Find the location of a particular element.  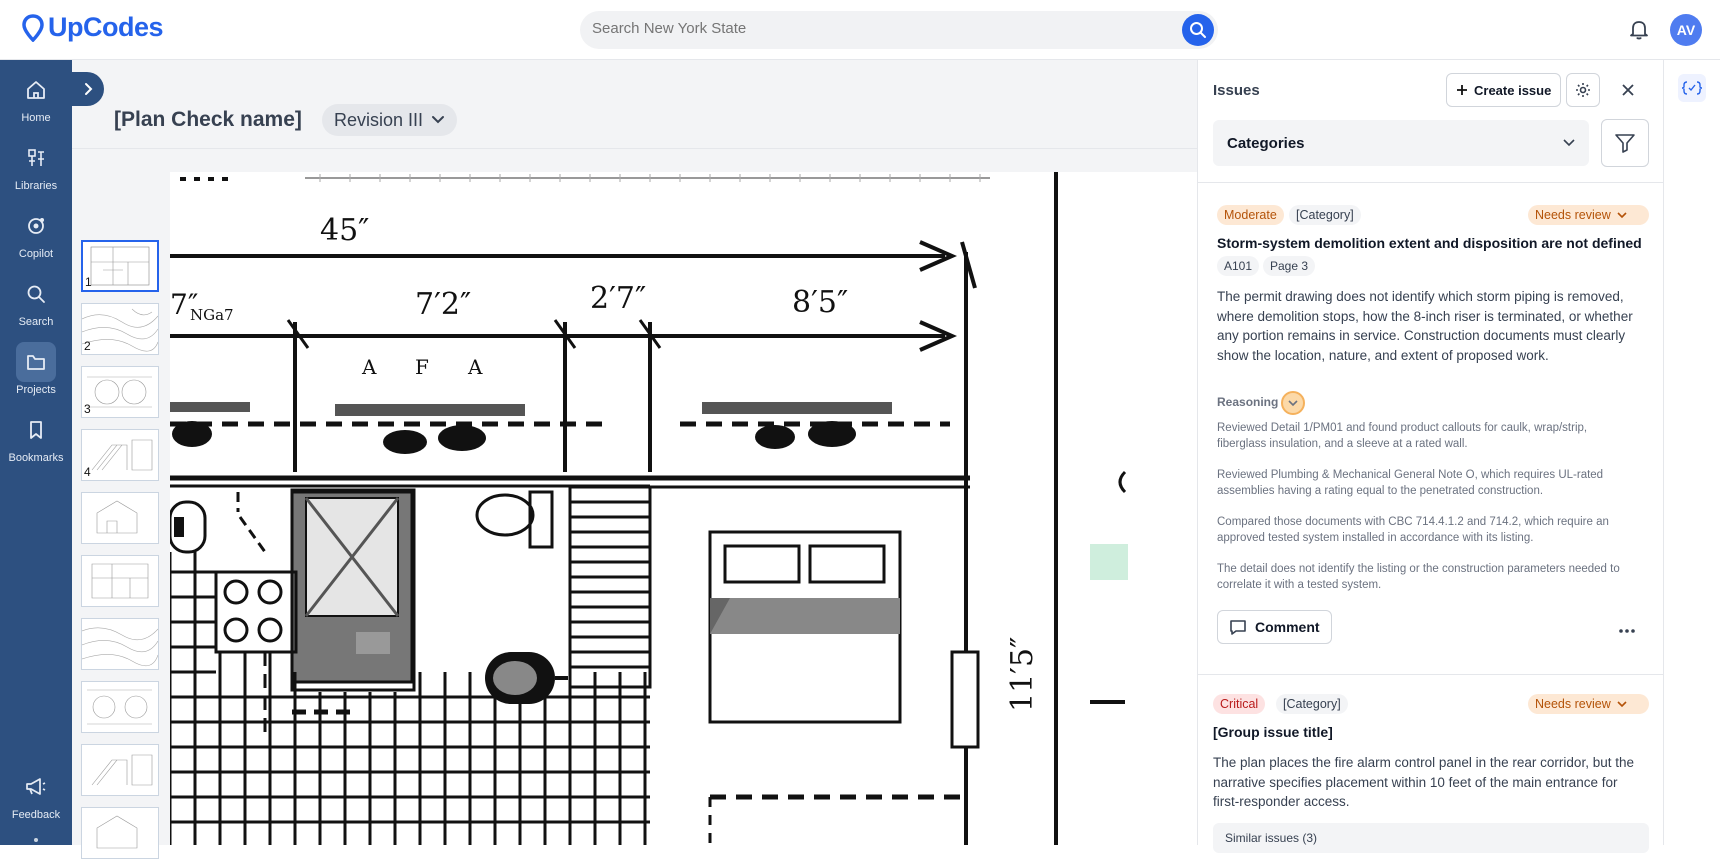

upcodes-logo: UpCodes is located at coordinates (93, 27).